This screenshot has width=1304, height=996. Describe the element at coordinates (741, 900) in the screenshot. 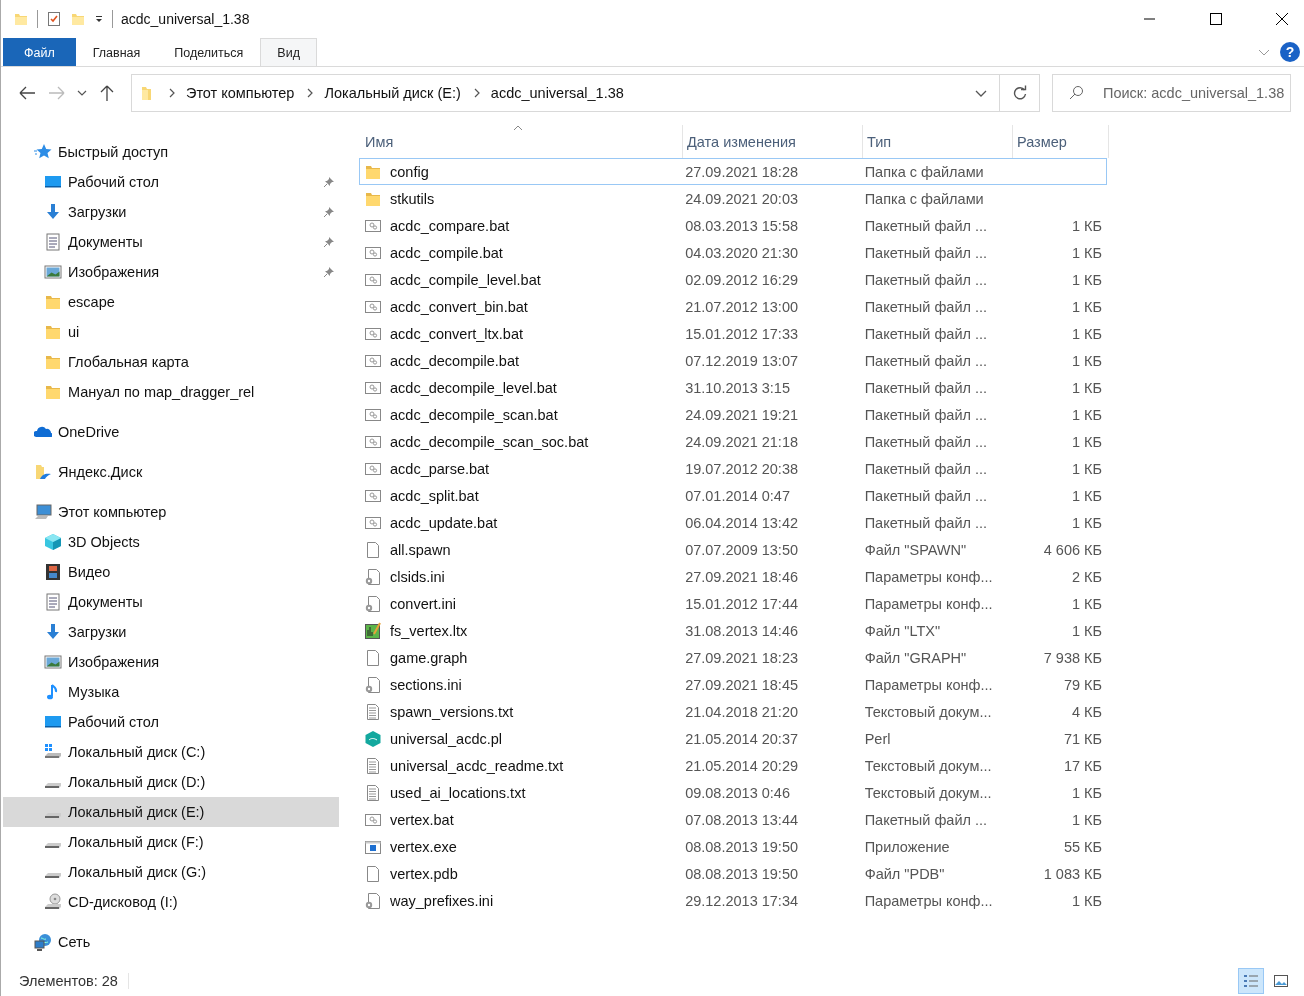

I see `date-cell-text: 29.12.2013 17:34` at that location.